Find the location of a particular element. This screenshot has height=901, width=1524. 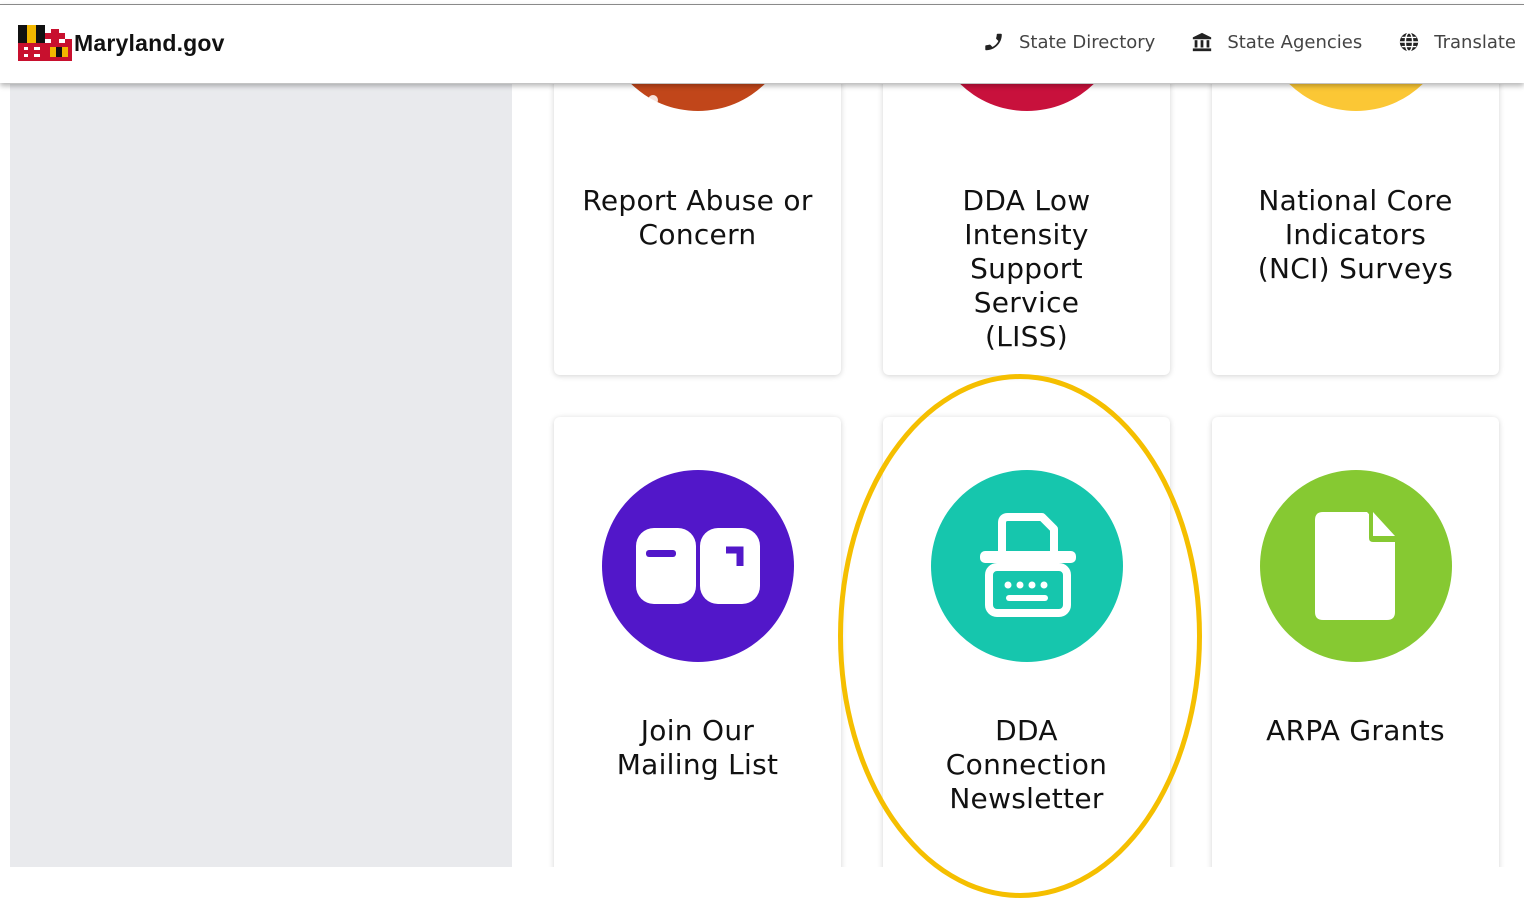

card-report-abuse: Report Abuse or Concern is located at coordinates (697, 229).